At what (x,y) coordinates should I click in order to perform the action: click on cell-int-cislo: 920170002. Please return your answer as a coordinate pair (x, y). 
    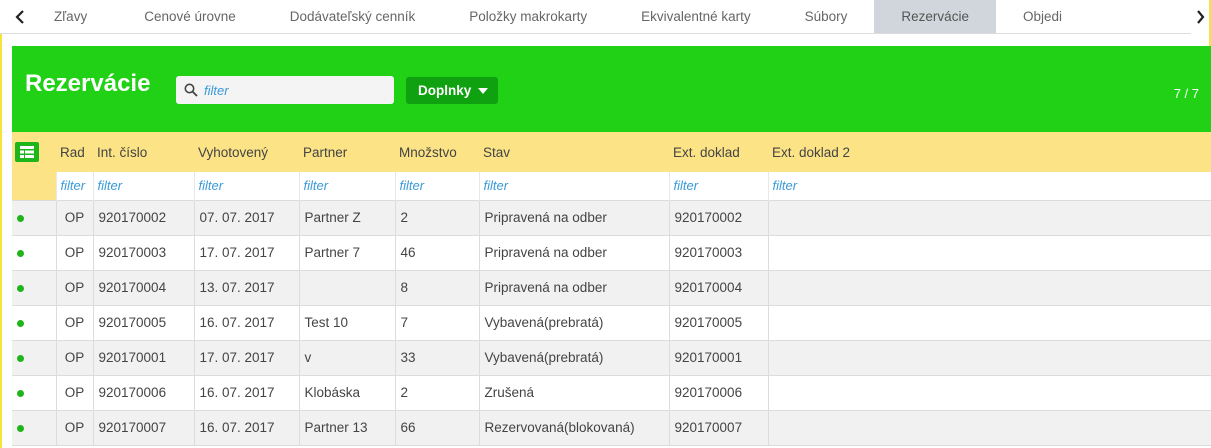
    Looking at the image, I should click on (143, 217).